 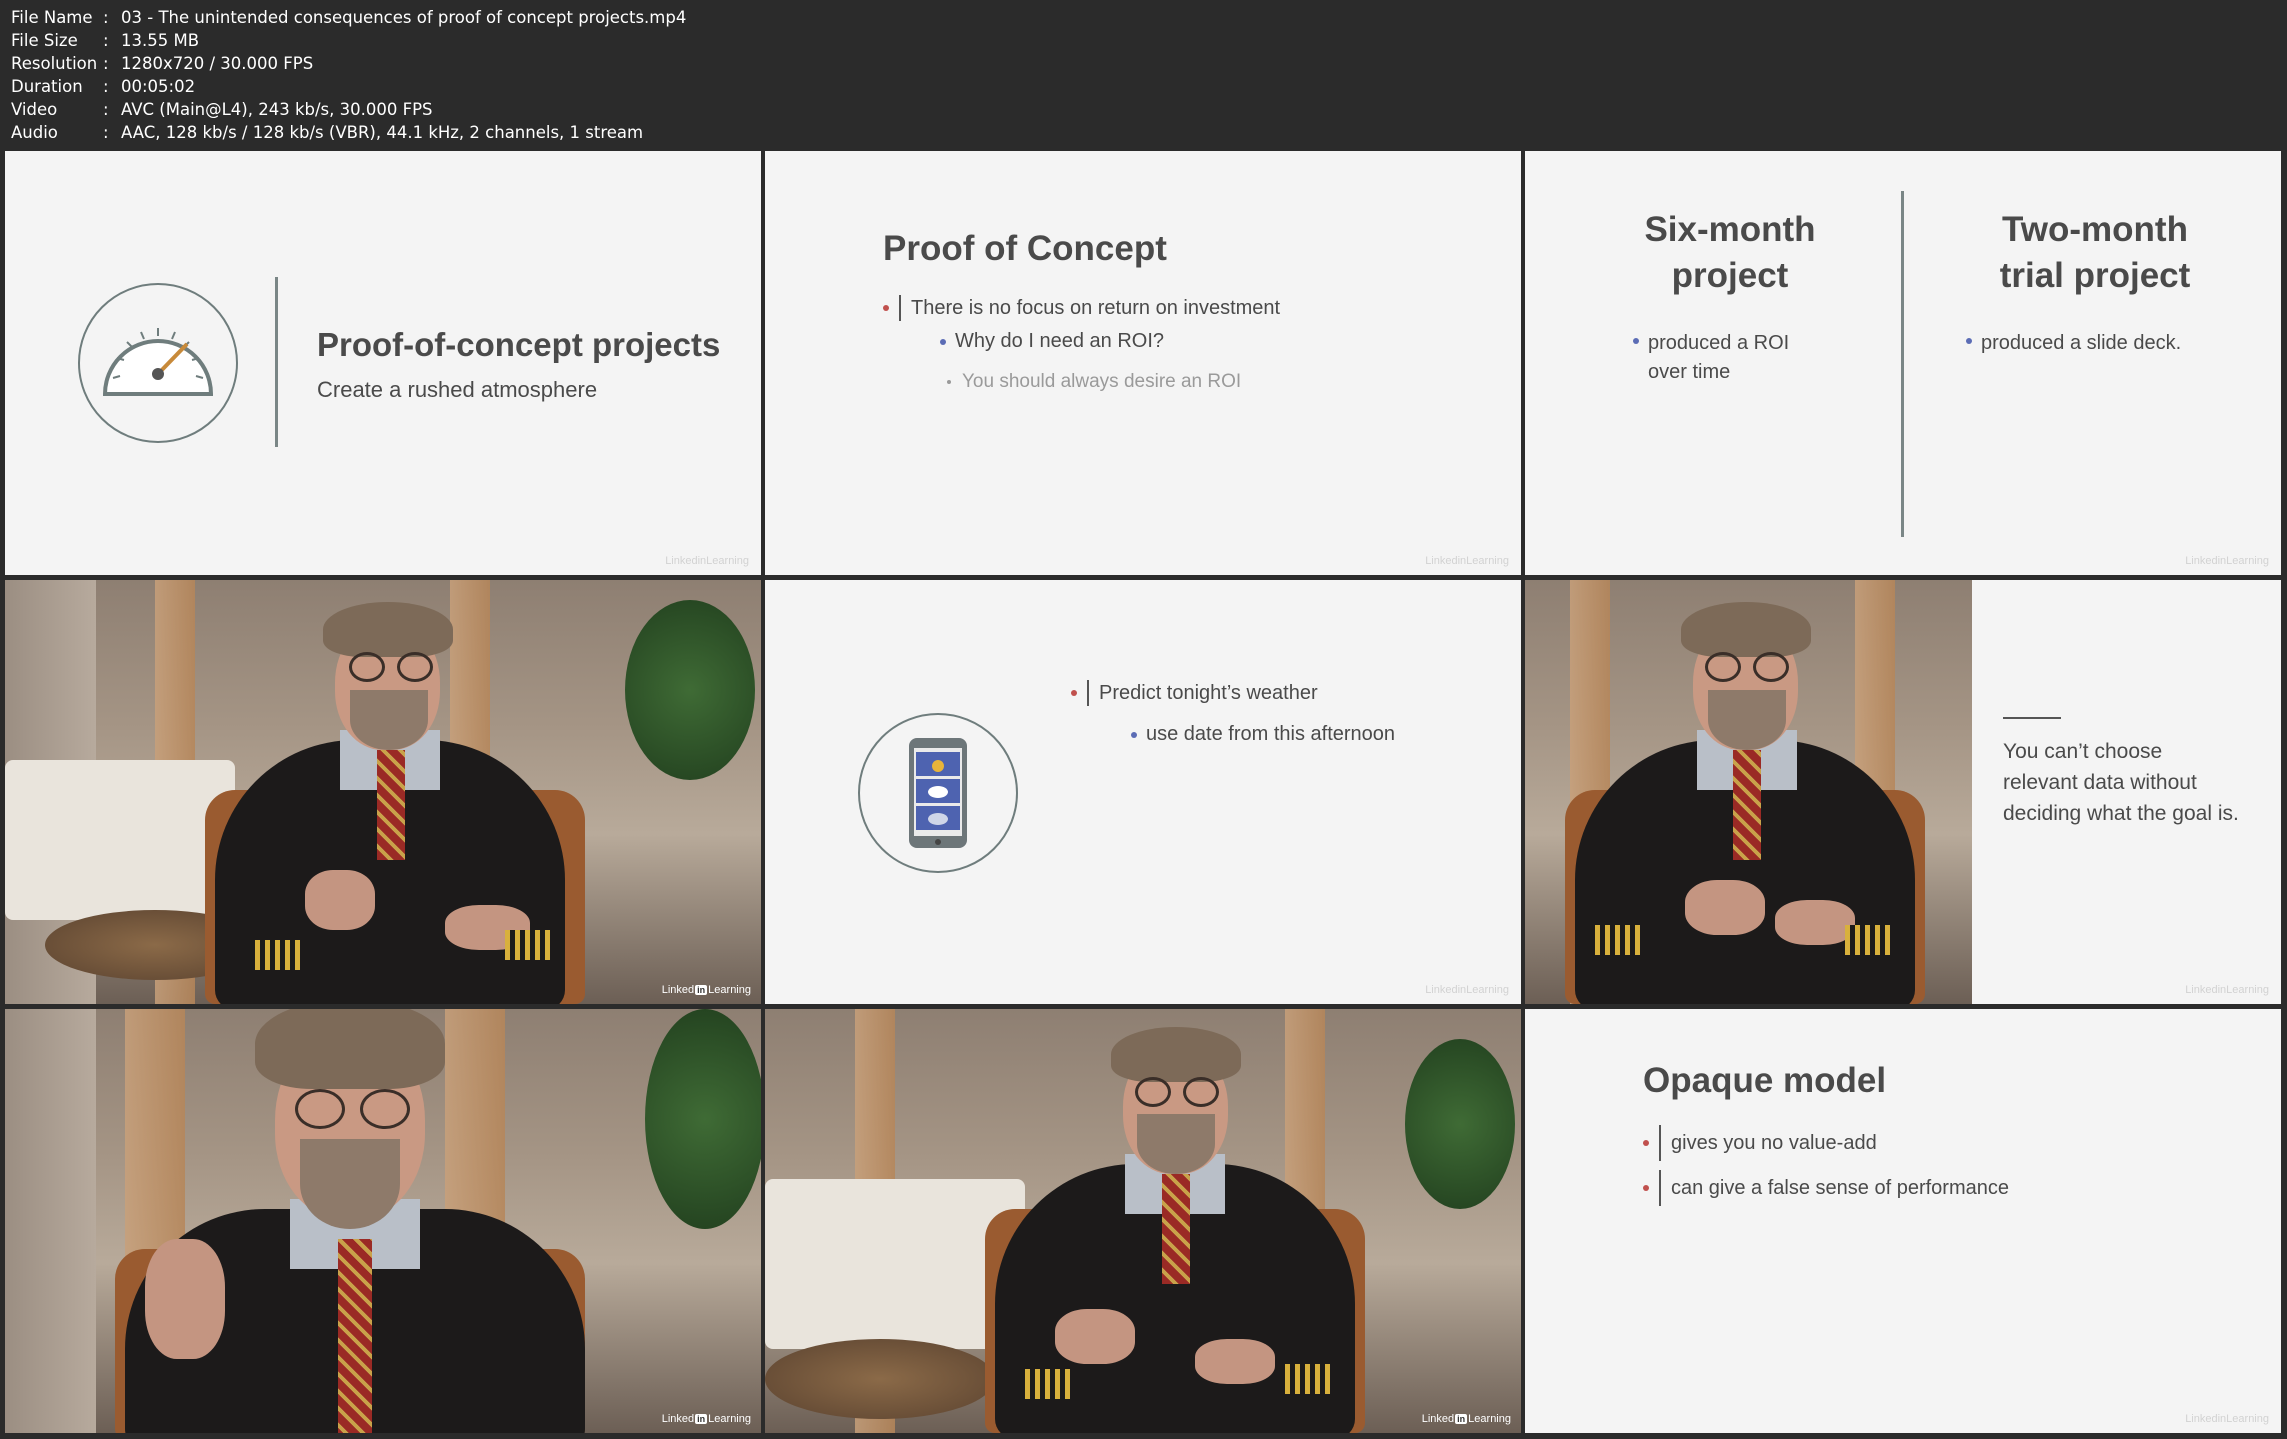 What do you see at coordinates (457, 389) in the screenshot?
I see `slide-subtitle: Create a rushed atmosphere` at bounding box center [457, 389].